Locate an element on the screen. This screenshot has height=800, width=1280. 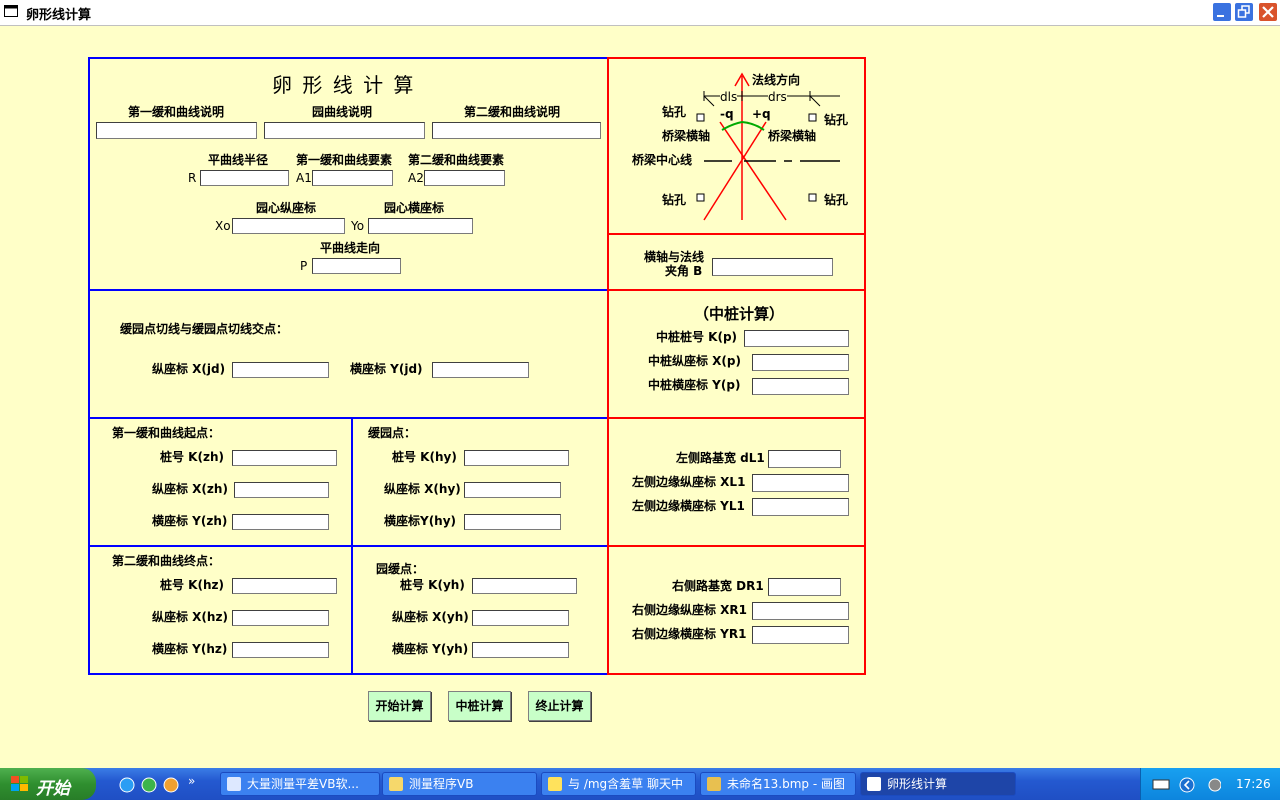
close-icon is located at coordinates (1268, 12).